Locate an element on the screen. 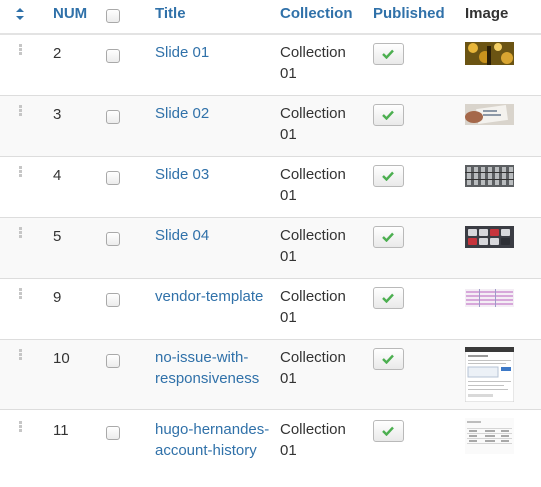  calculator-thumbnail is located at coordinates (489, 237).